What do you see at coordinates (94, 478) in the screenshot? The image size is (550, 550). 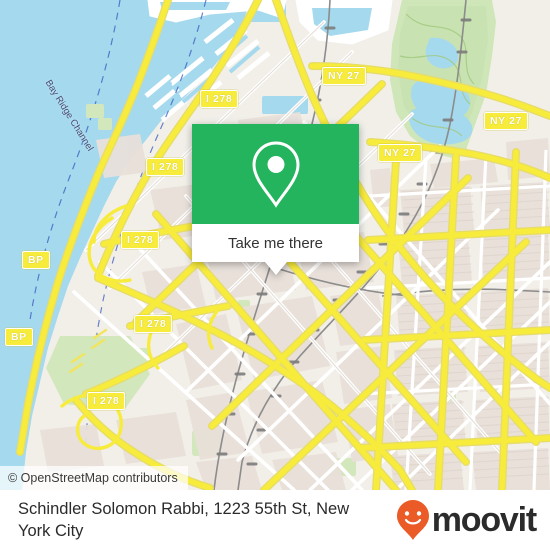 I see `osm-attribution: © OpenStreetMap contributors` at bounding box center [94, 478].